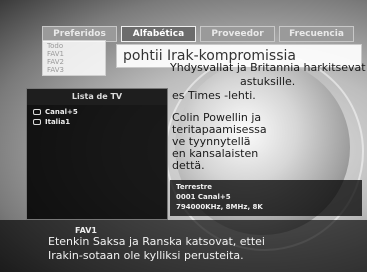 This screenshot has height=272, width=367. What do you see at coordinates (214, 95) in the screenshot?
I see `news-line-3: es Times -lehti.` at bounding box center [214, 95].